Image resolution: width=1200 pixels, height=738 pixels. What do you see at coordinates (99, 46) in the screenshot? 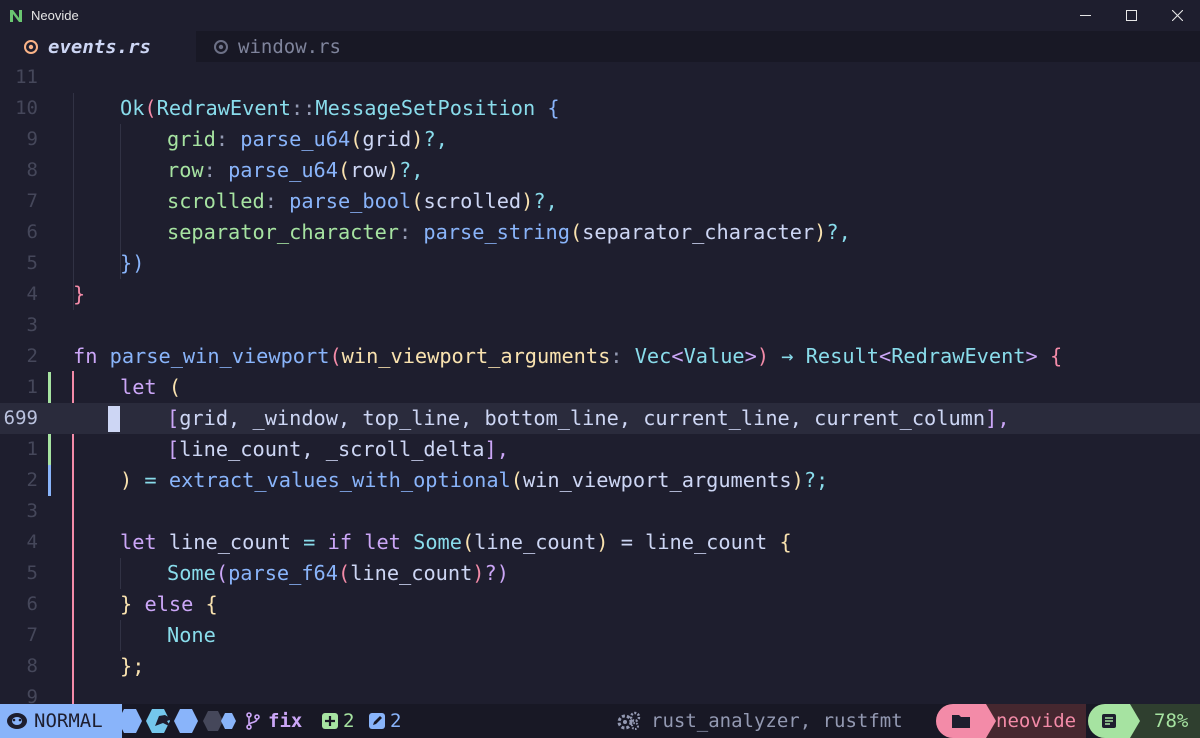
I see `tab-label: events.rs` at bounding box center [99, 46].